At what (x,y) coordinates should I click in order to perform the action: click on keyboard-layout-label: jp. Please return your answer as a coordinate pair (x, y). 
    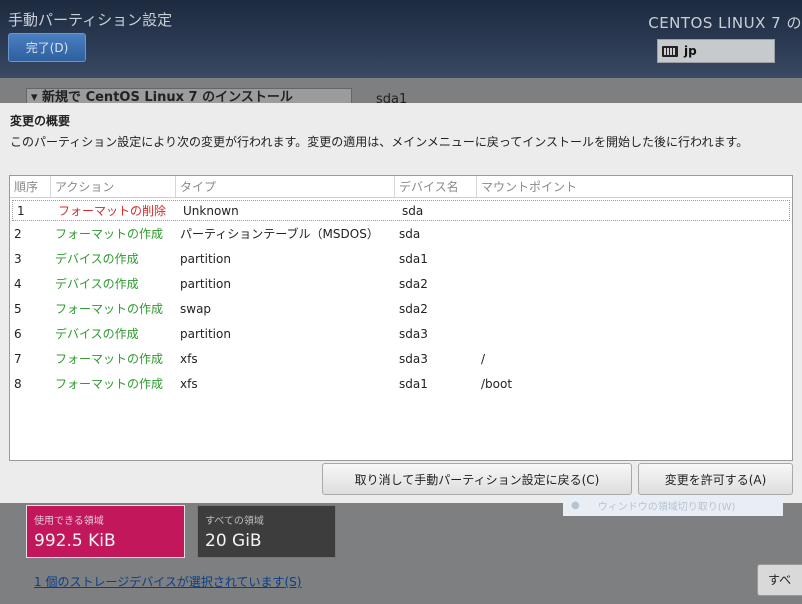
    Looking at the image, I should click on (690, 51).